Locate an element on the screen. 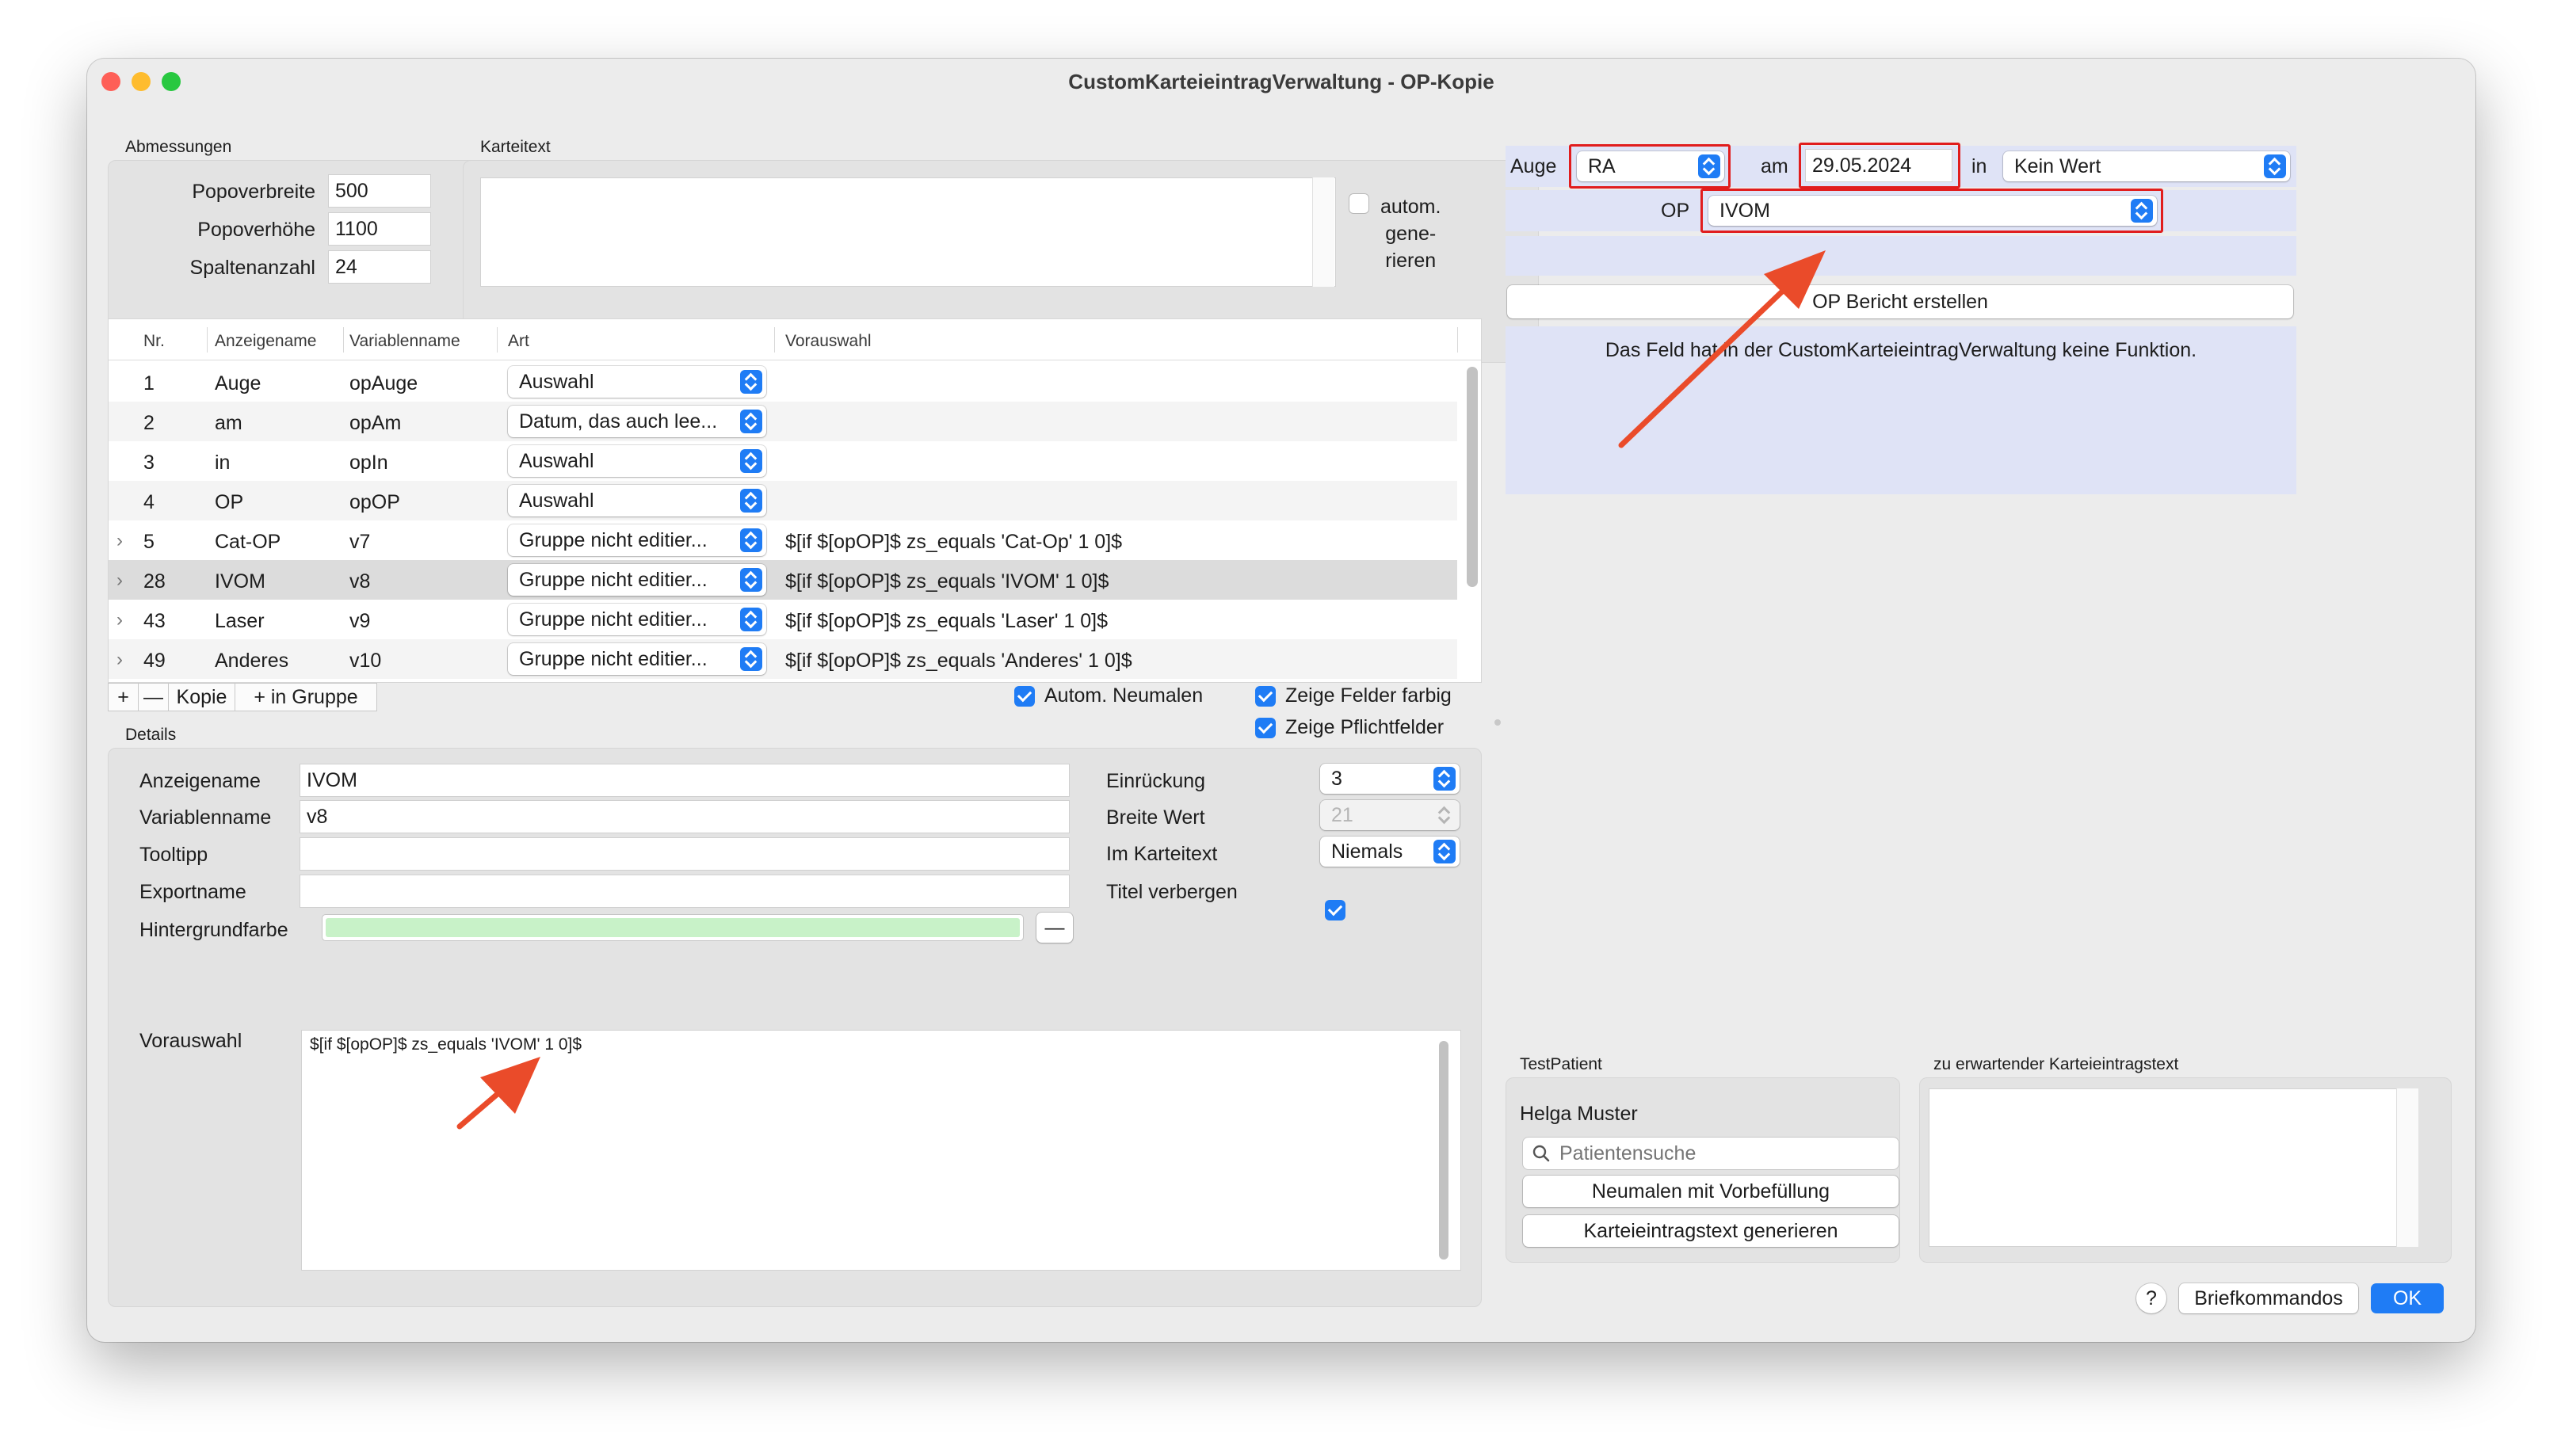 This screenshot has height=1456, width=2561. table-row: 1 Auge opAuge Auswahl is located at coordinates (783, 382).